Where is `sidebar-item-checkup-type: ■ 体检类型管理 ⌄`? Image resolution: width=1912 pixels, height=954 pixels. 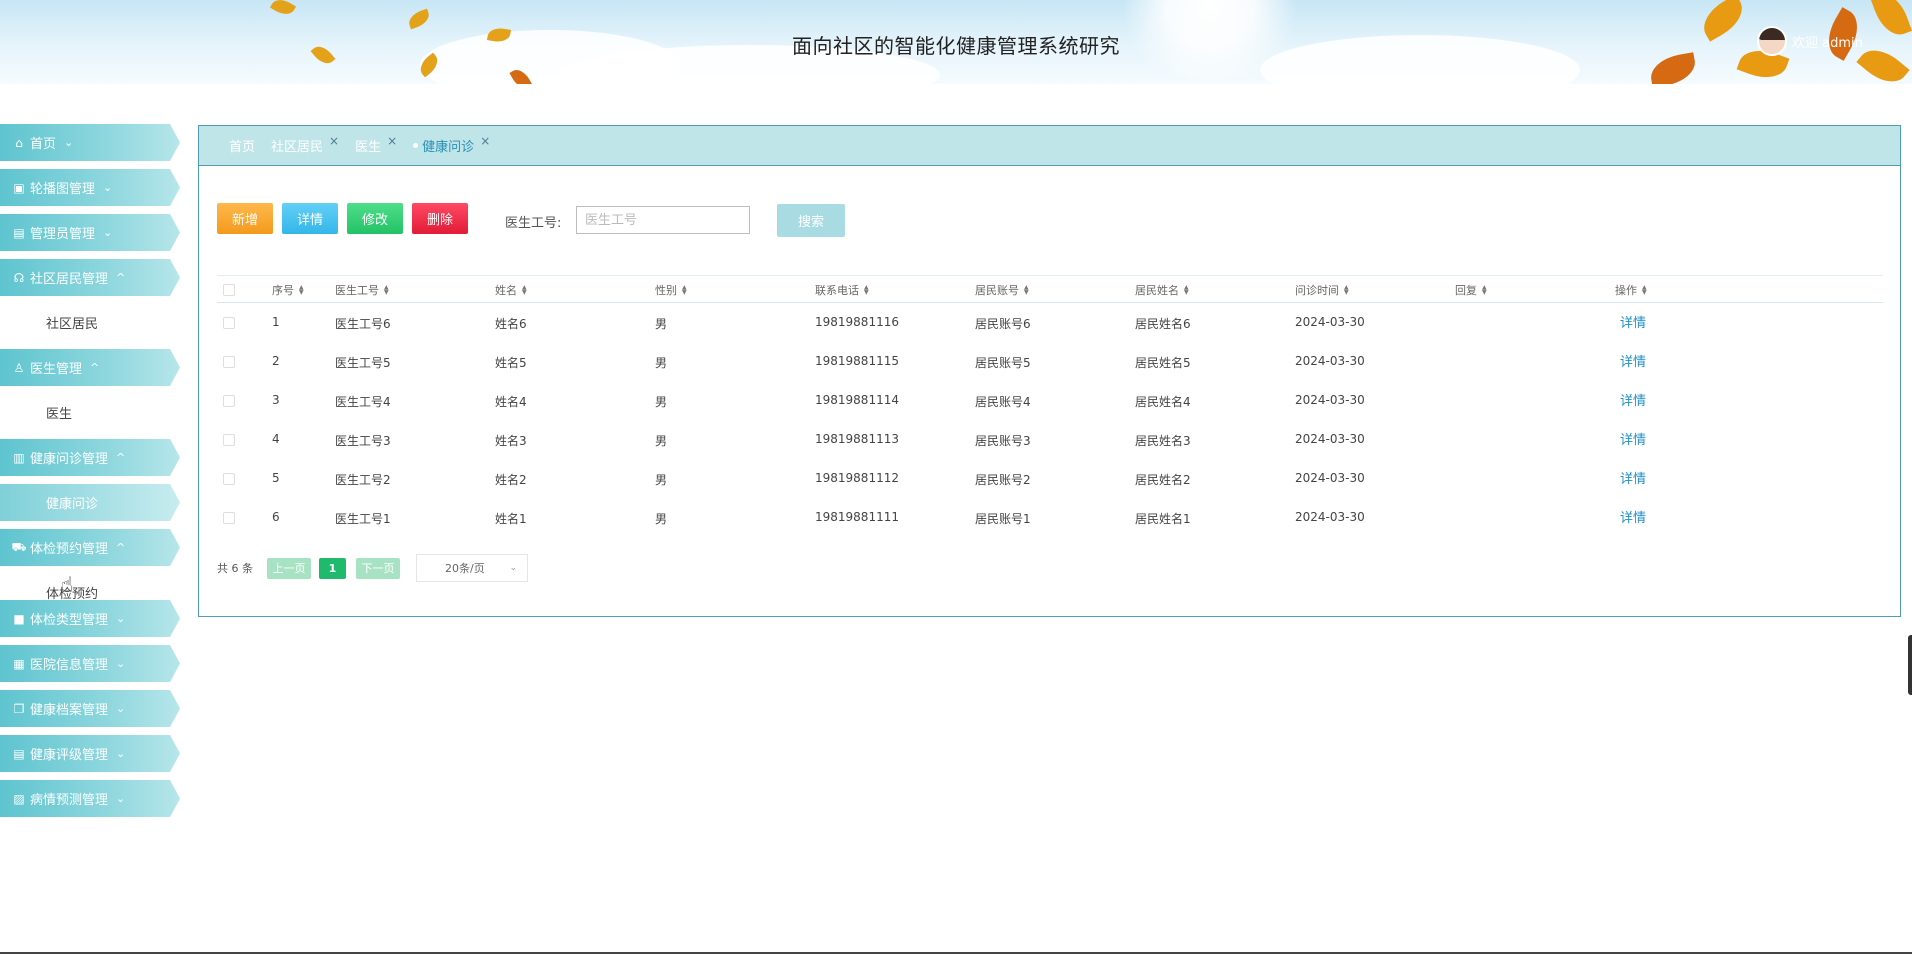 sidebar-item-checkup-type: ■ 体检类型管理 ⌄ is located at coordinates (90, 618).